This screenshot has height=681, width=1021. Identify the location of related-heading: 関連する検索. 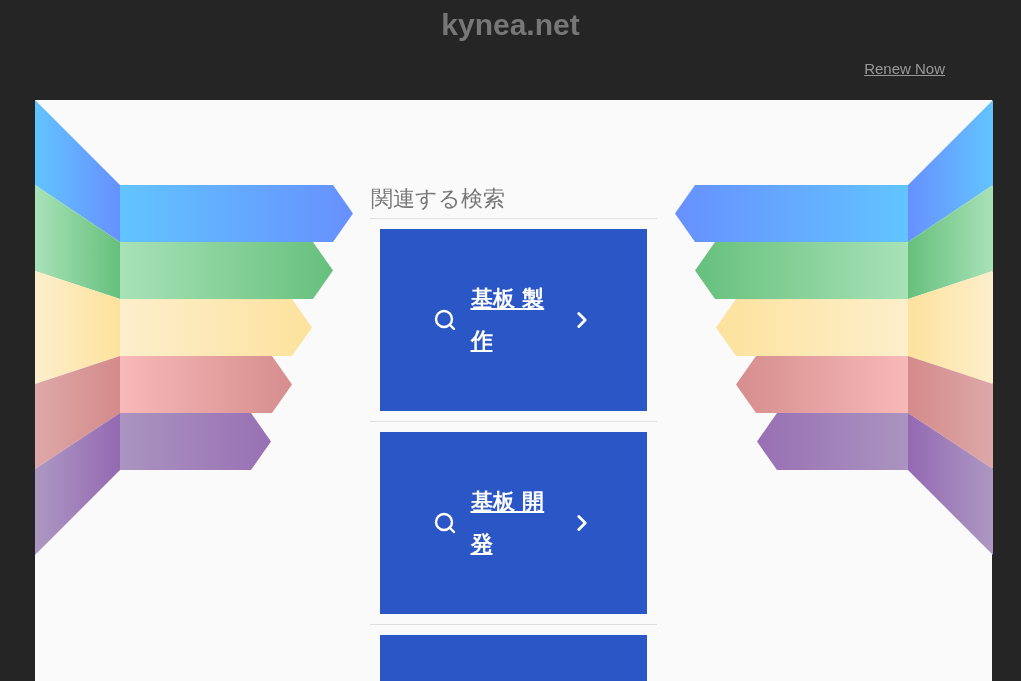
(513, 201).